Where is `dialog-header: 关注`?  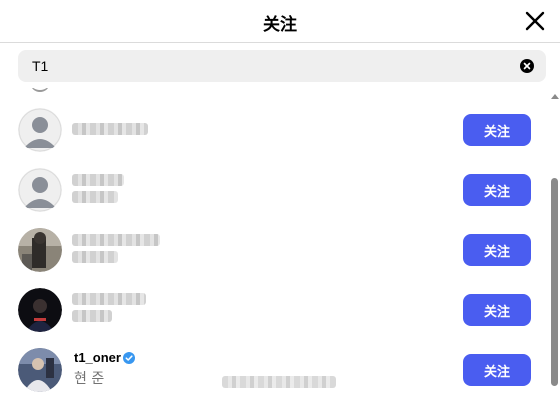
dialog-header: 关注 is located at coordinates (280, 21).